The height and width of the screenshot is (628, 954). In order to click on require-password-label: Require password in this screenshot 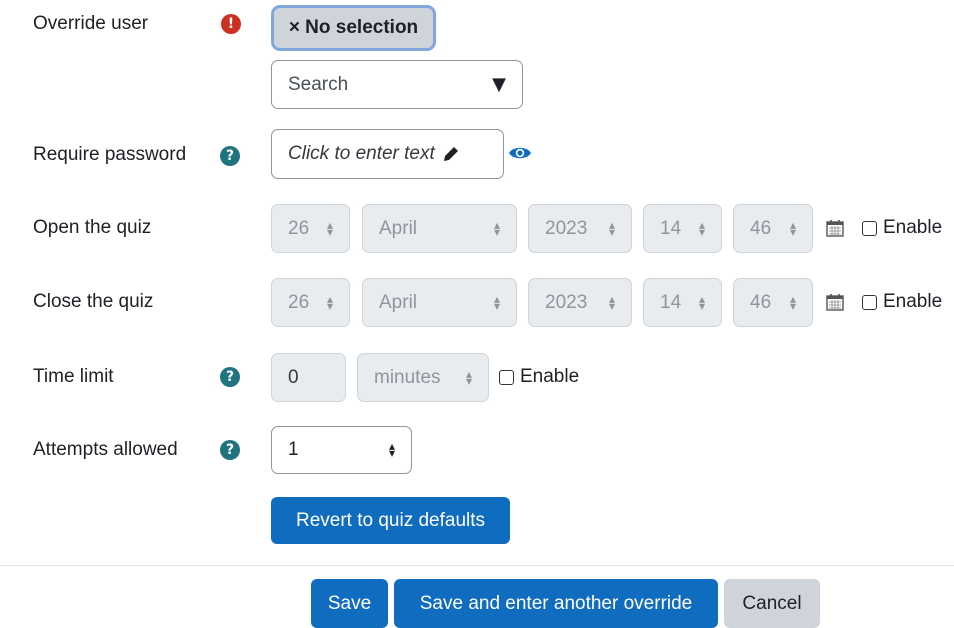, I will do `click(110, 154)`.